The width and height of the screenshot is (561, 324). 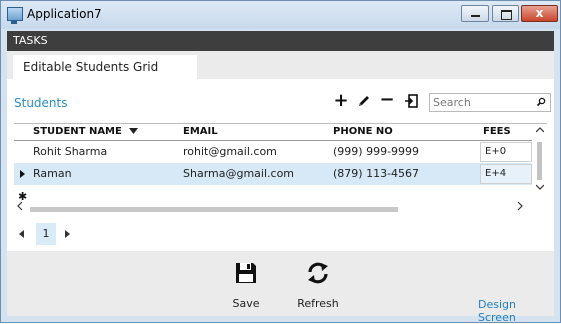 I want to click on close-icon: x, so click(x=539, y=13).